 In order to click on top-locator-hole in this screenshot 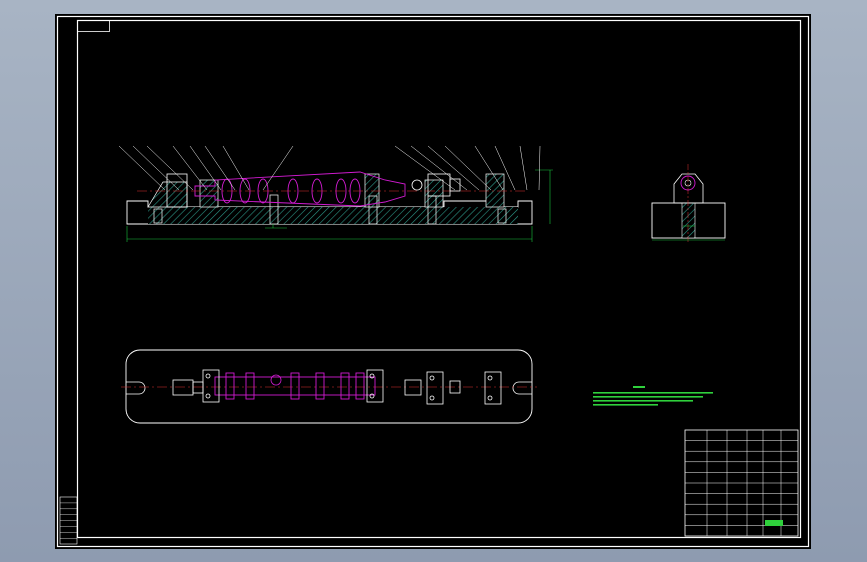, I will do `click(276, 380)`.